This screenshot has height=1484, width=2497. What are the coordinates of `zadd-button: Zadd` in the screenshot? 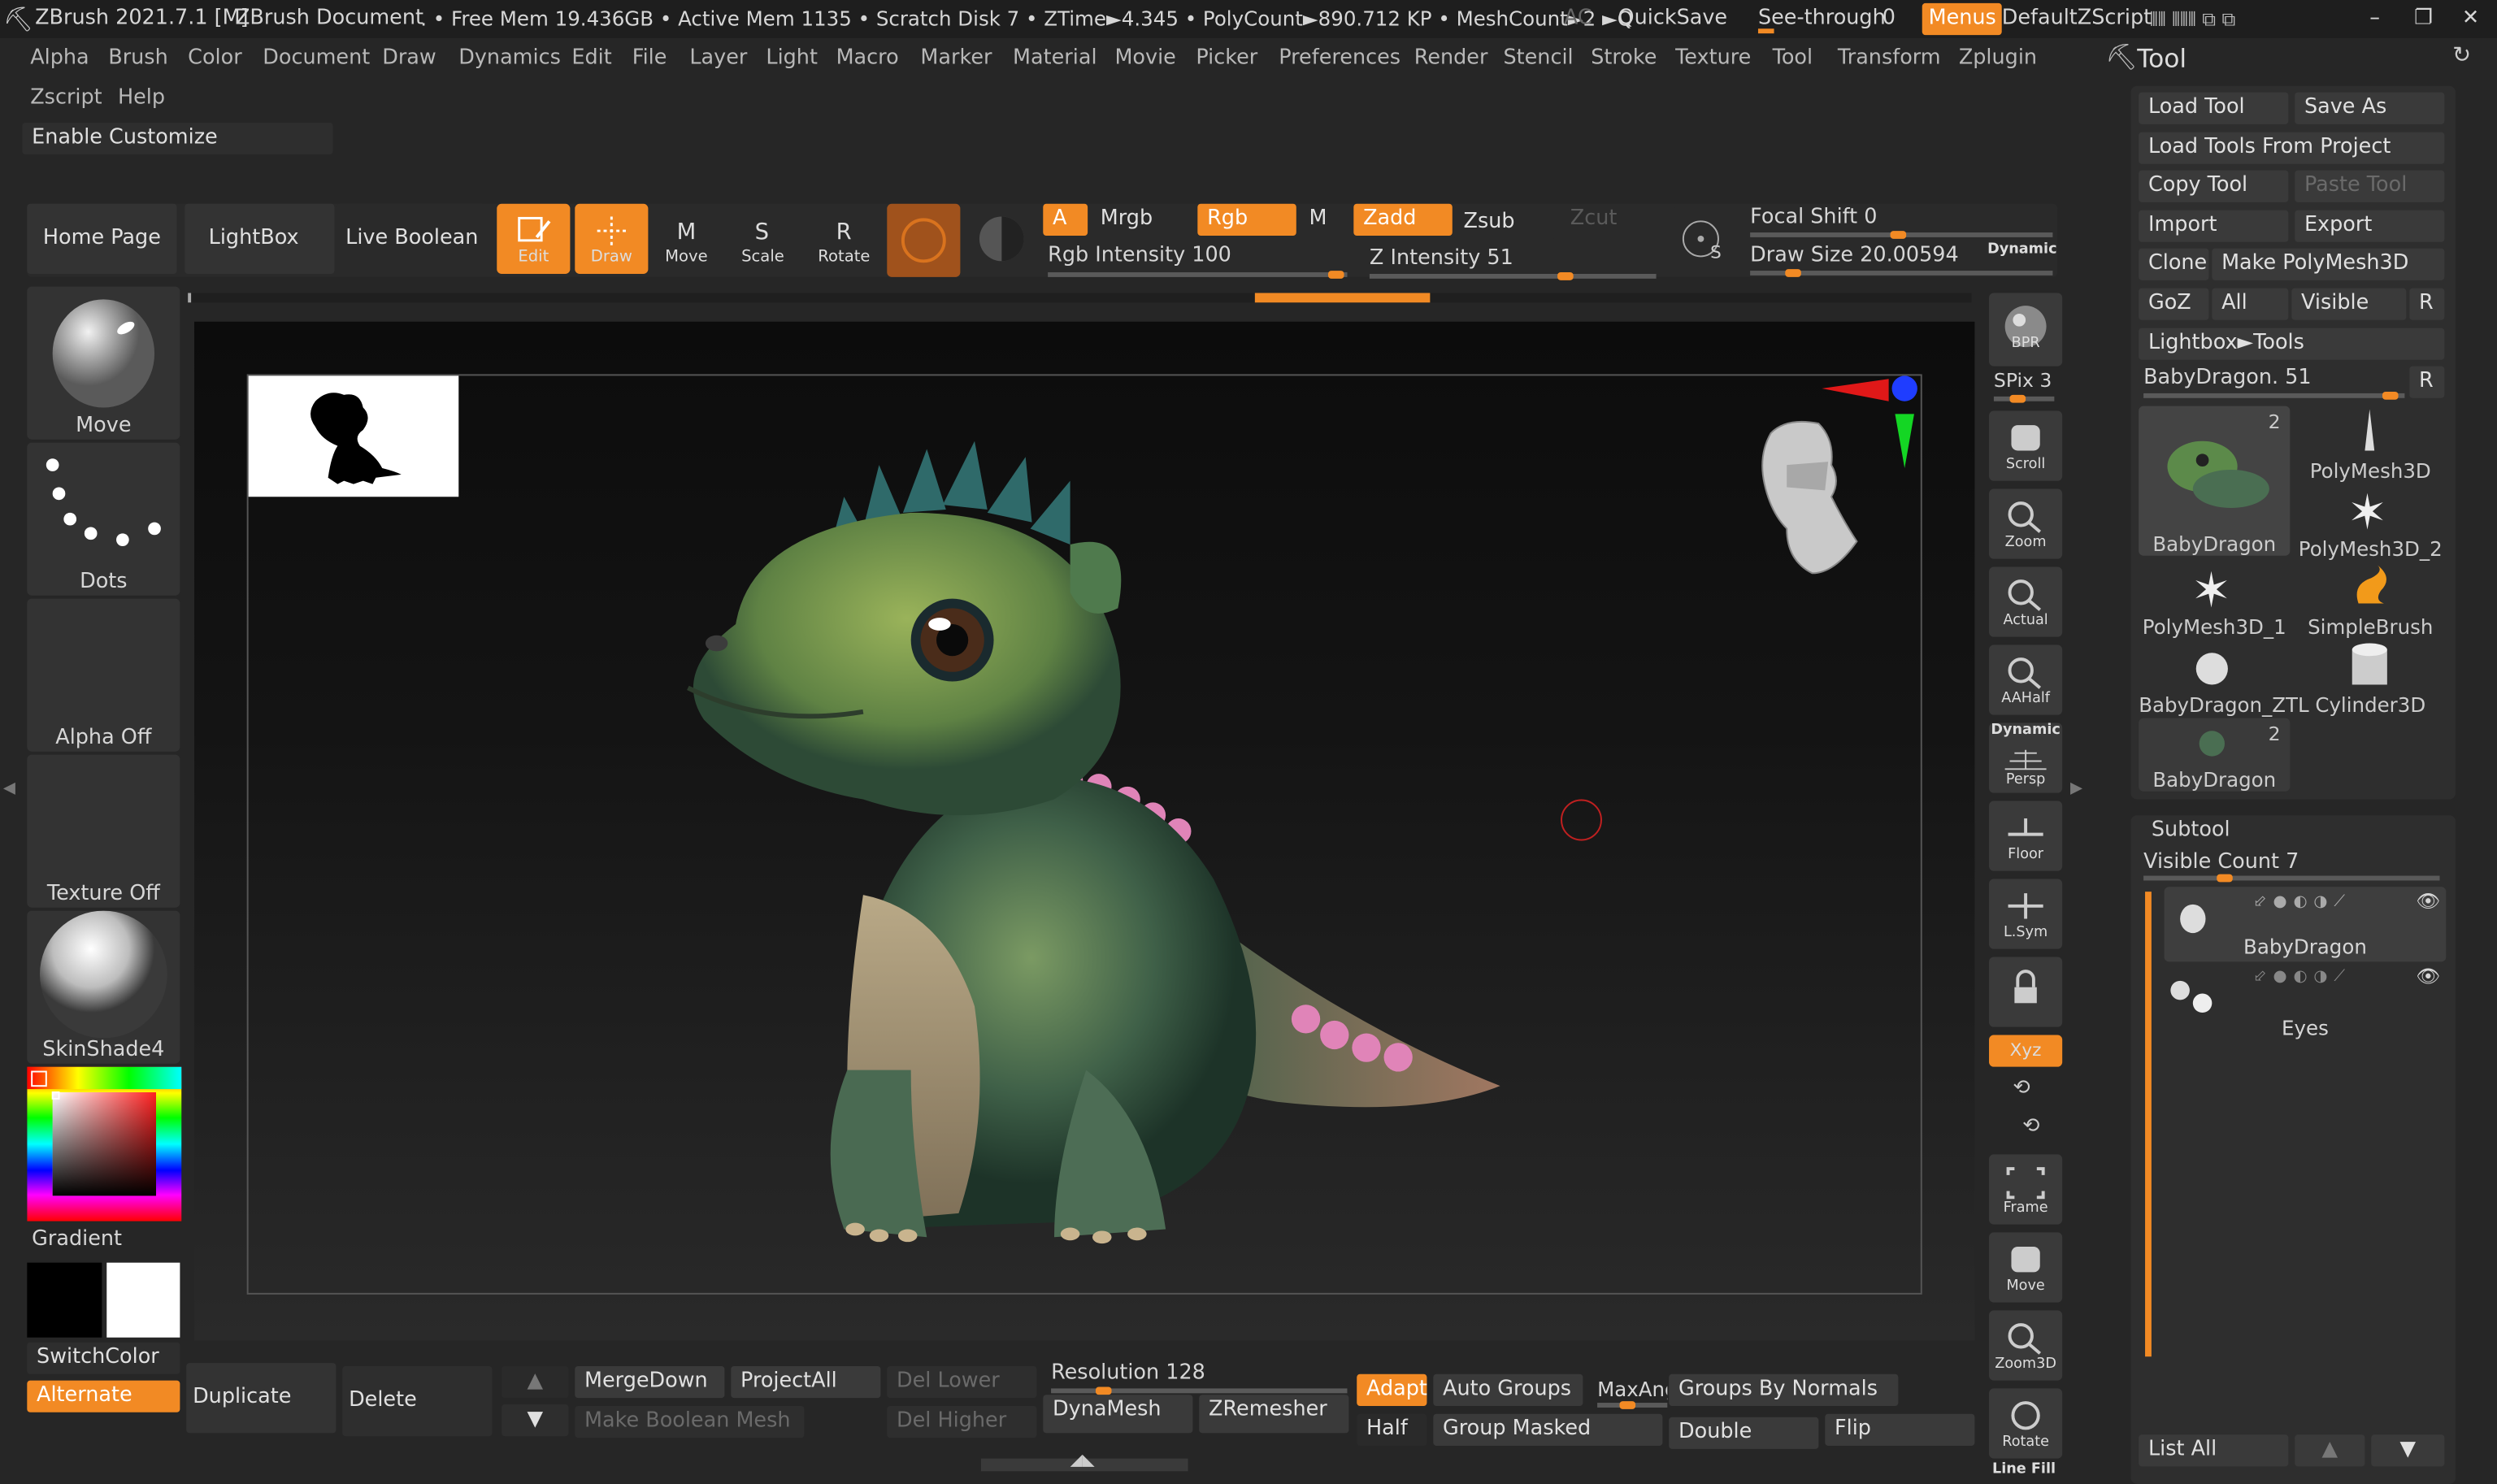 It's located at (1403, 219).